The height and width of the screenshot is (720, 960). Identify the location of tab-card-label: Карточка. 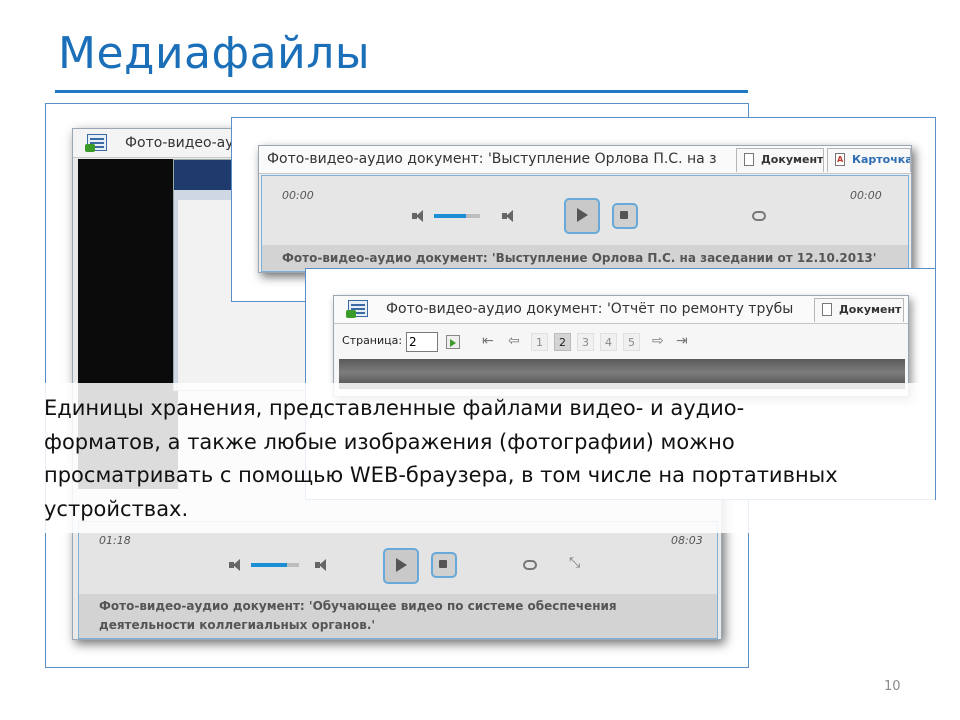
(881, 159).